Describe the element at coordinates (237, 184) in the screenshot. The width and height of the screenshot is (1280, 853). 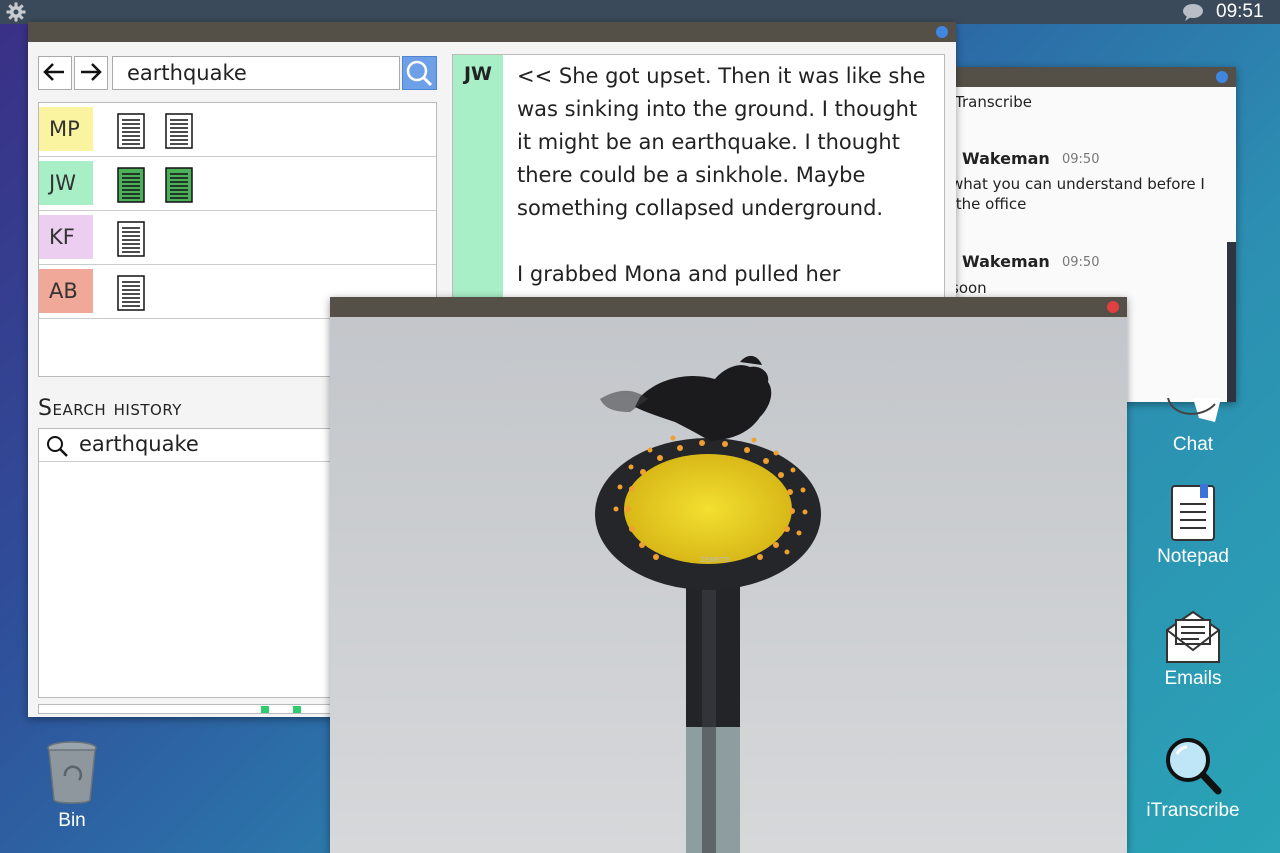
I see `result-row: JW` at that location.